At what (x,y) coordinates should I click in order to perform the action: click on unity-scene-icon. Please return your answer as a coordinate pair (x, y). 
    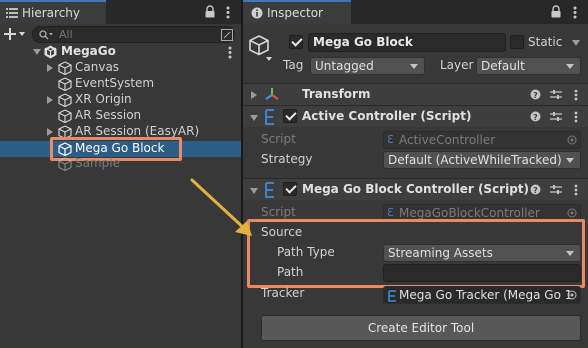
    Looking at the image, I should click on (50, 52).